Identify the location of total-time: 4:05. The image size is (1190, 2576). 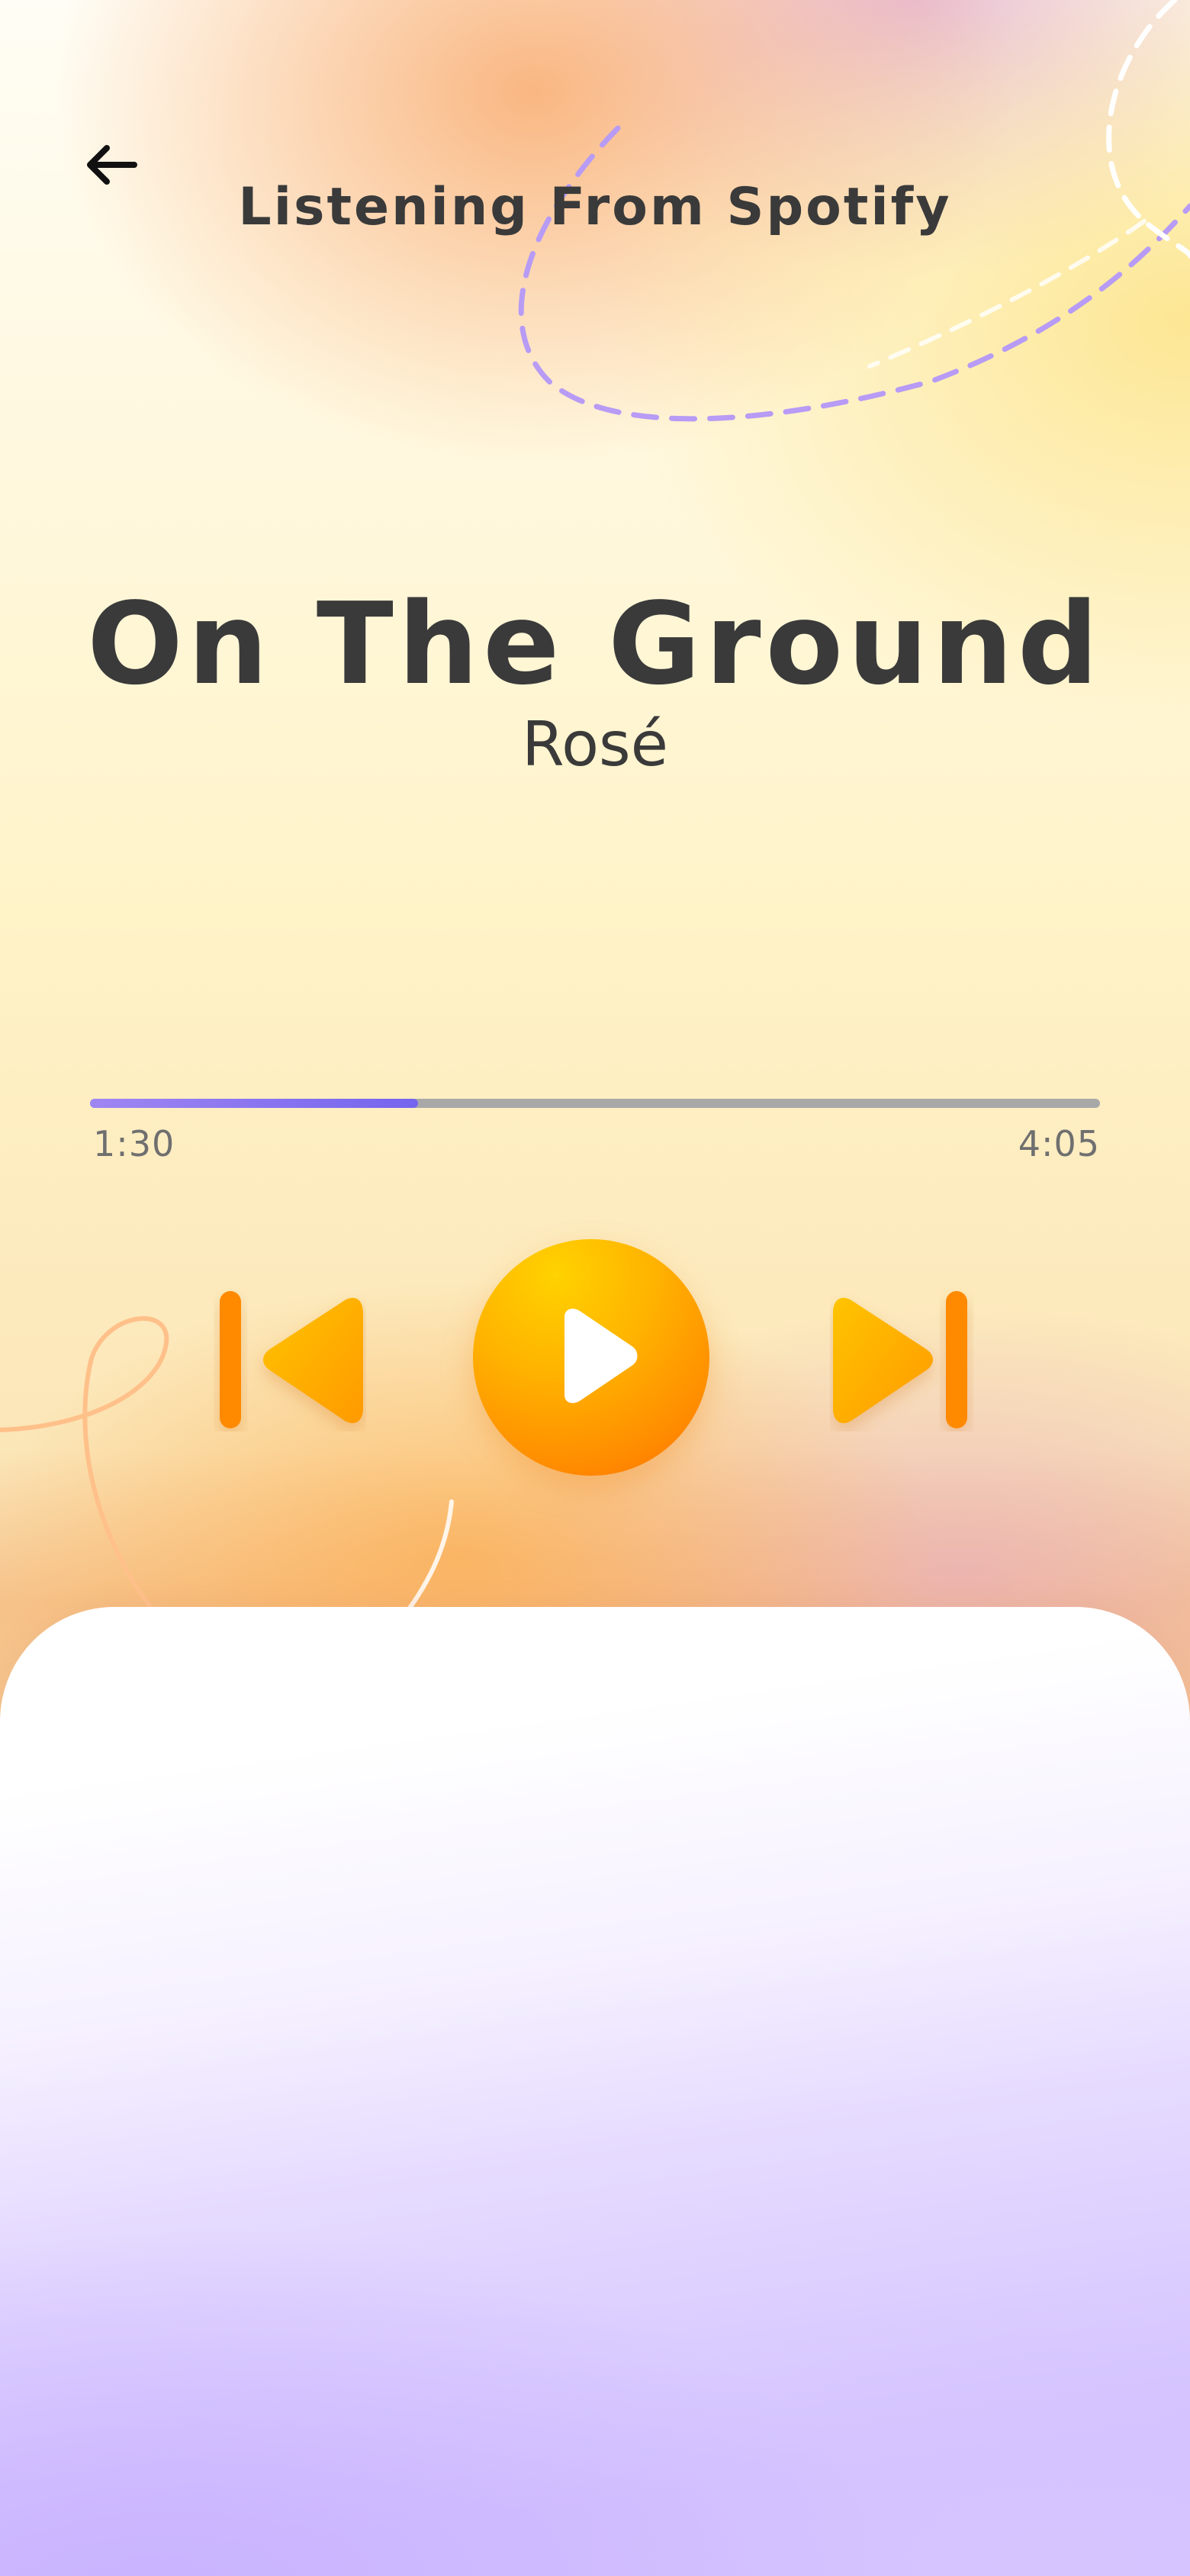
(1059, 1143).